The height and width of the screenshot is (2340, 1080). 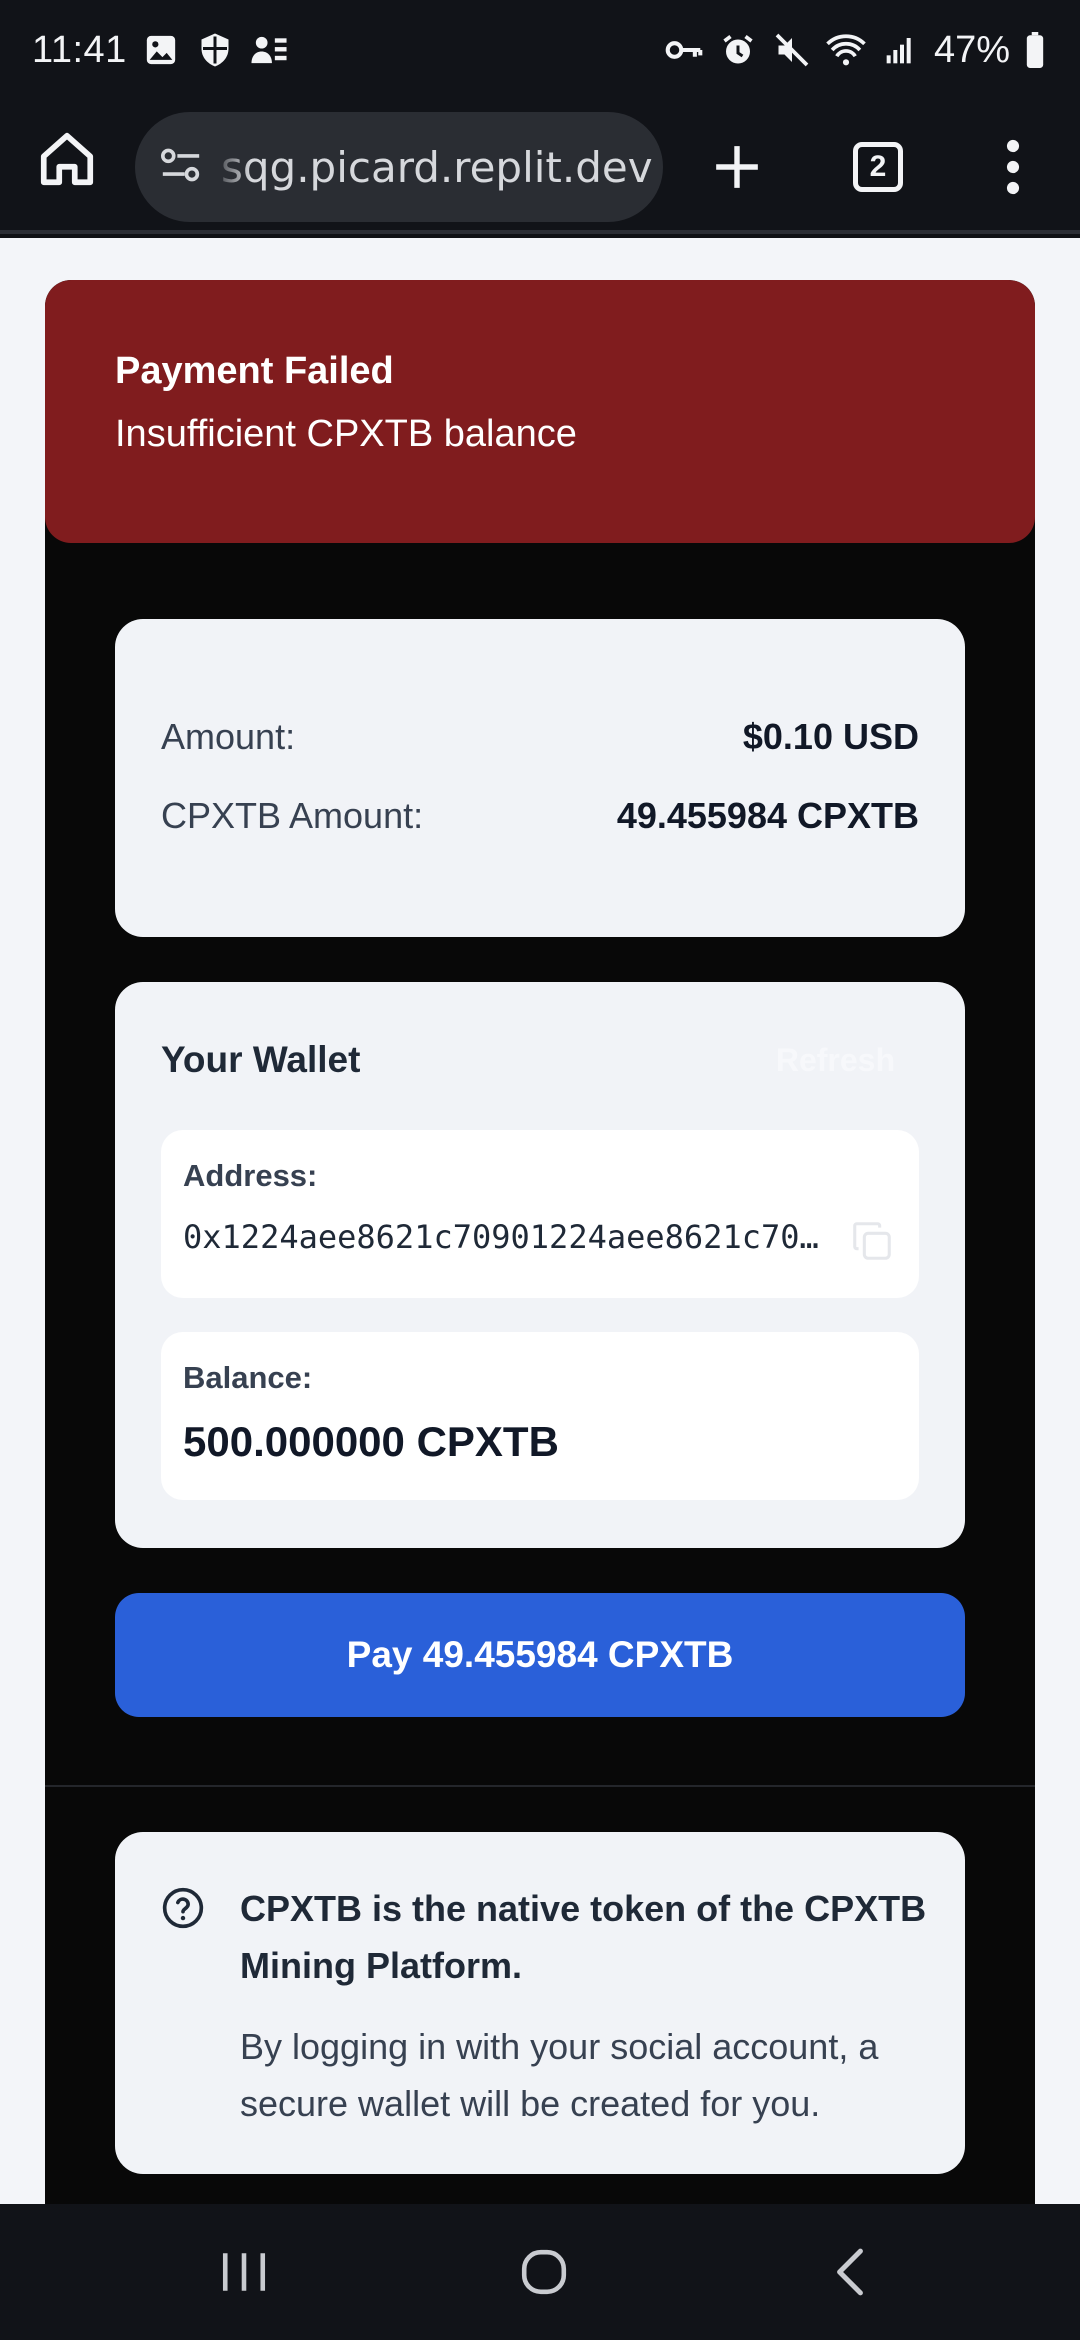 I want to click on amount-value: $0.10 USD, so click(x=830, y=736).